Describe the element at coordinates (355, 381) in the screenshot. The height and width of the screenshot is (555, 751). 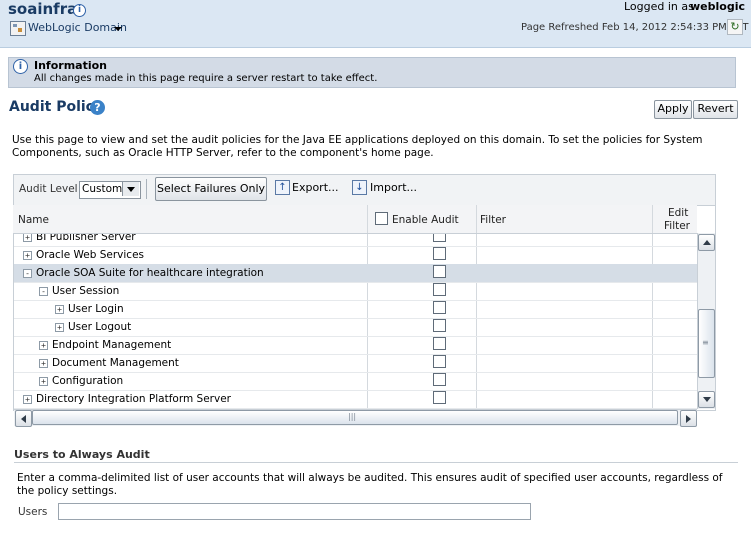
I see `table-row: + Configuration` at that location.